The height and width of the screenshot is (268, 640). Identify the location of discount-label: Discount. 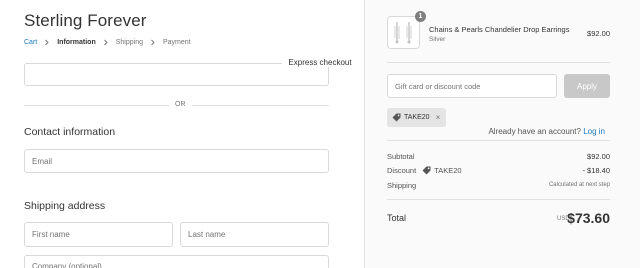
(402, 170).